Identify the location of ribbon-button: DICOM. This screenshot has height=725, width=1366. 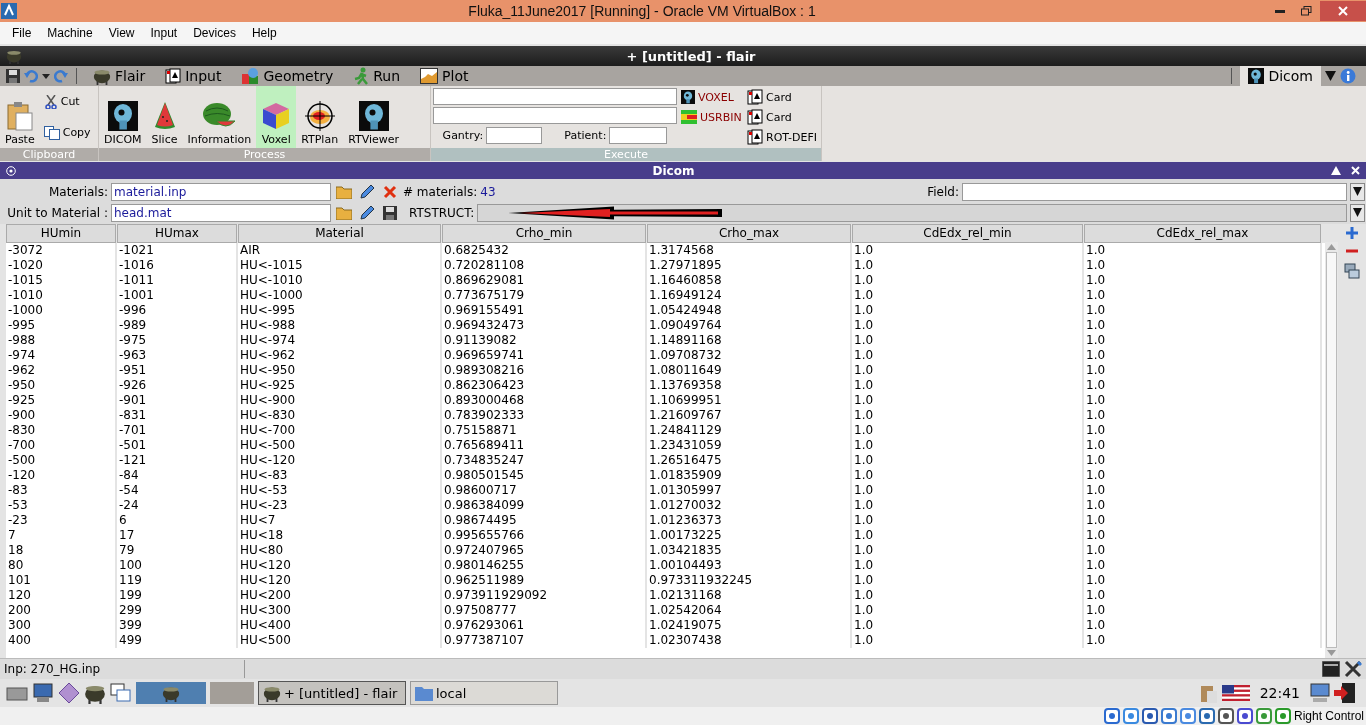
(123, 117).